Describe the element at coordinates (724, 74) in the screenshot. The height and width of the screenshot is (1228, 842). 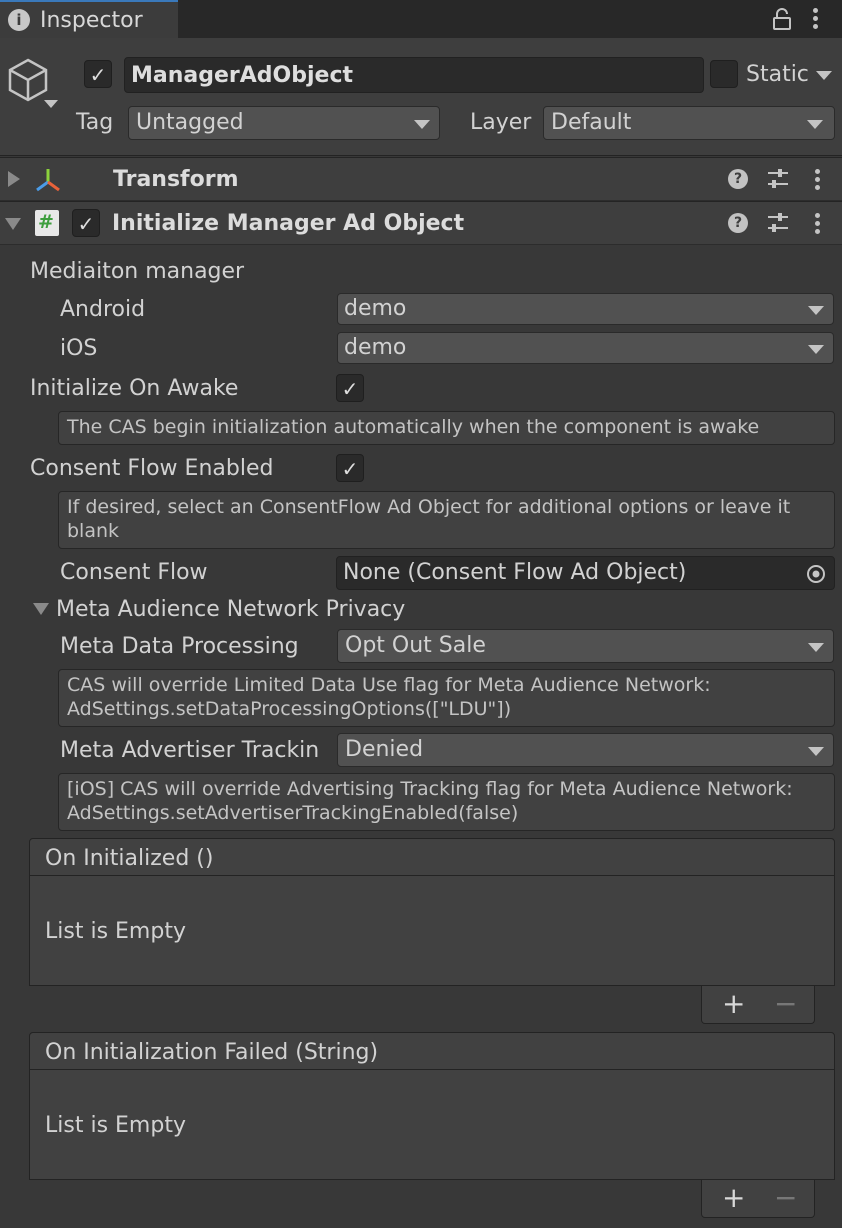
I see `static-checkbox` at that location.